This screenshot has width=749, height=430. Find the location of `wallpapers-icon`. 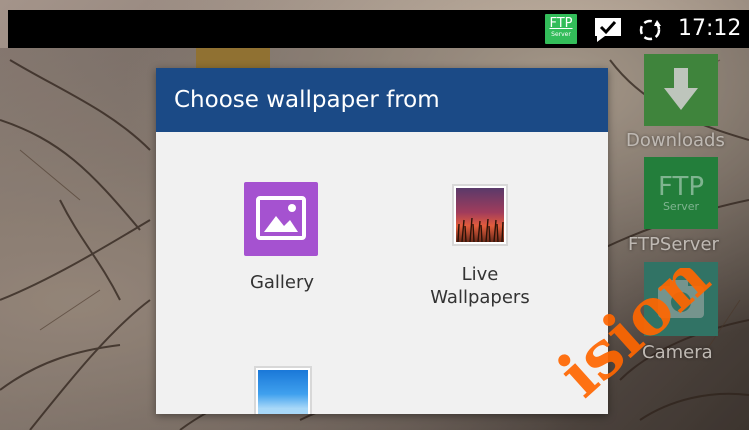

wallpapers-icon is located at coordinates (283, 390).